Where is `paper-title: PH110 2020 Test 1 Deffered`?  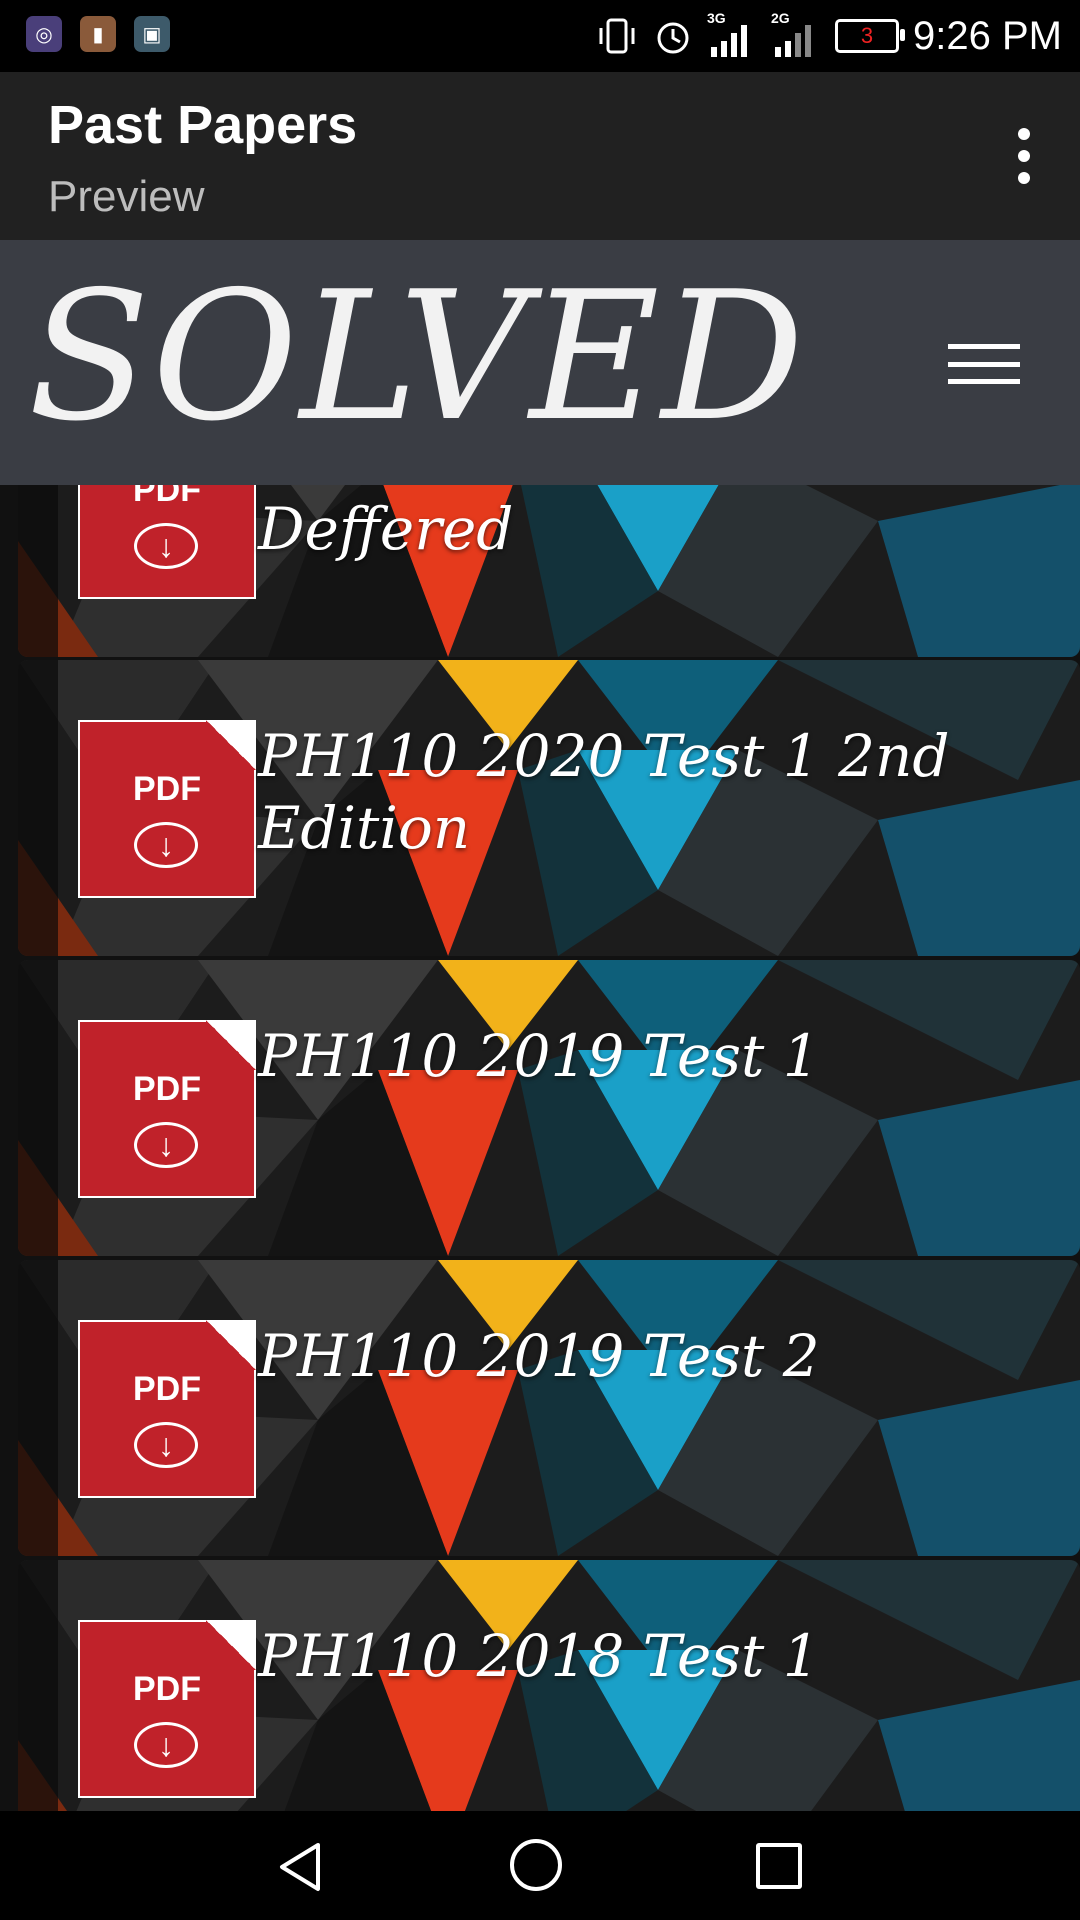 paper-title: PH110 2020 Test 1 Deffered is located at coordinates (658, 525).